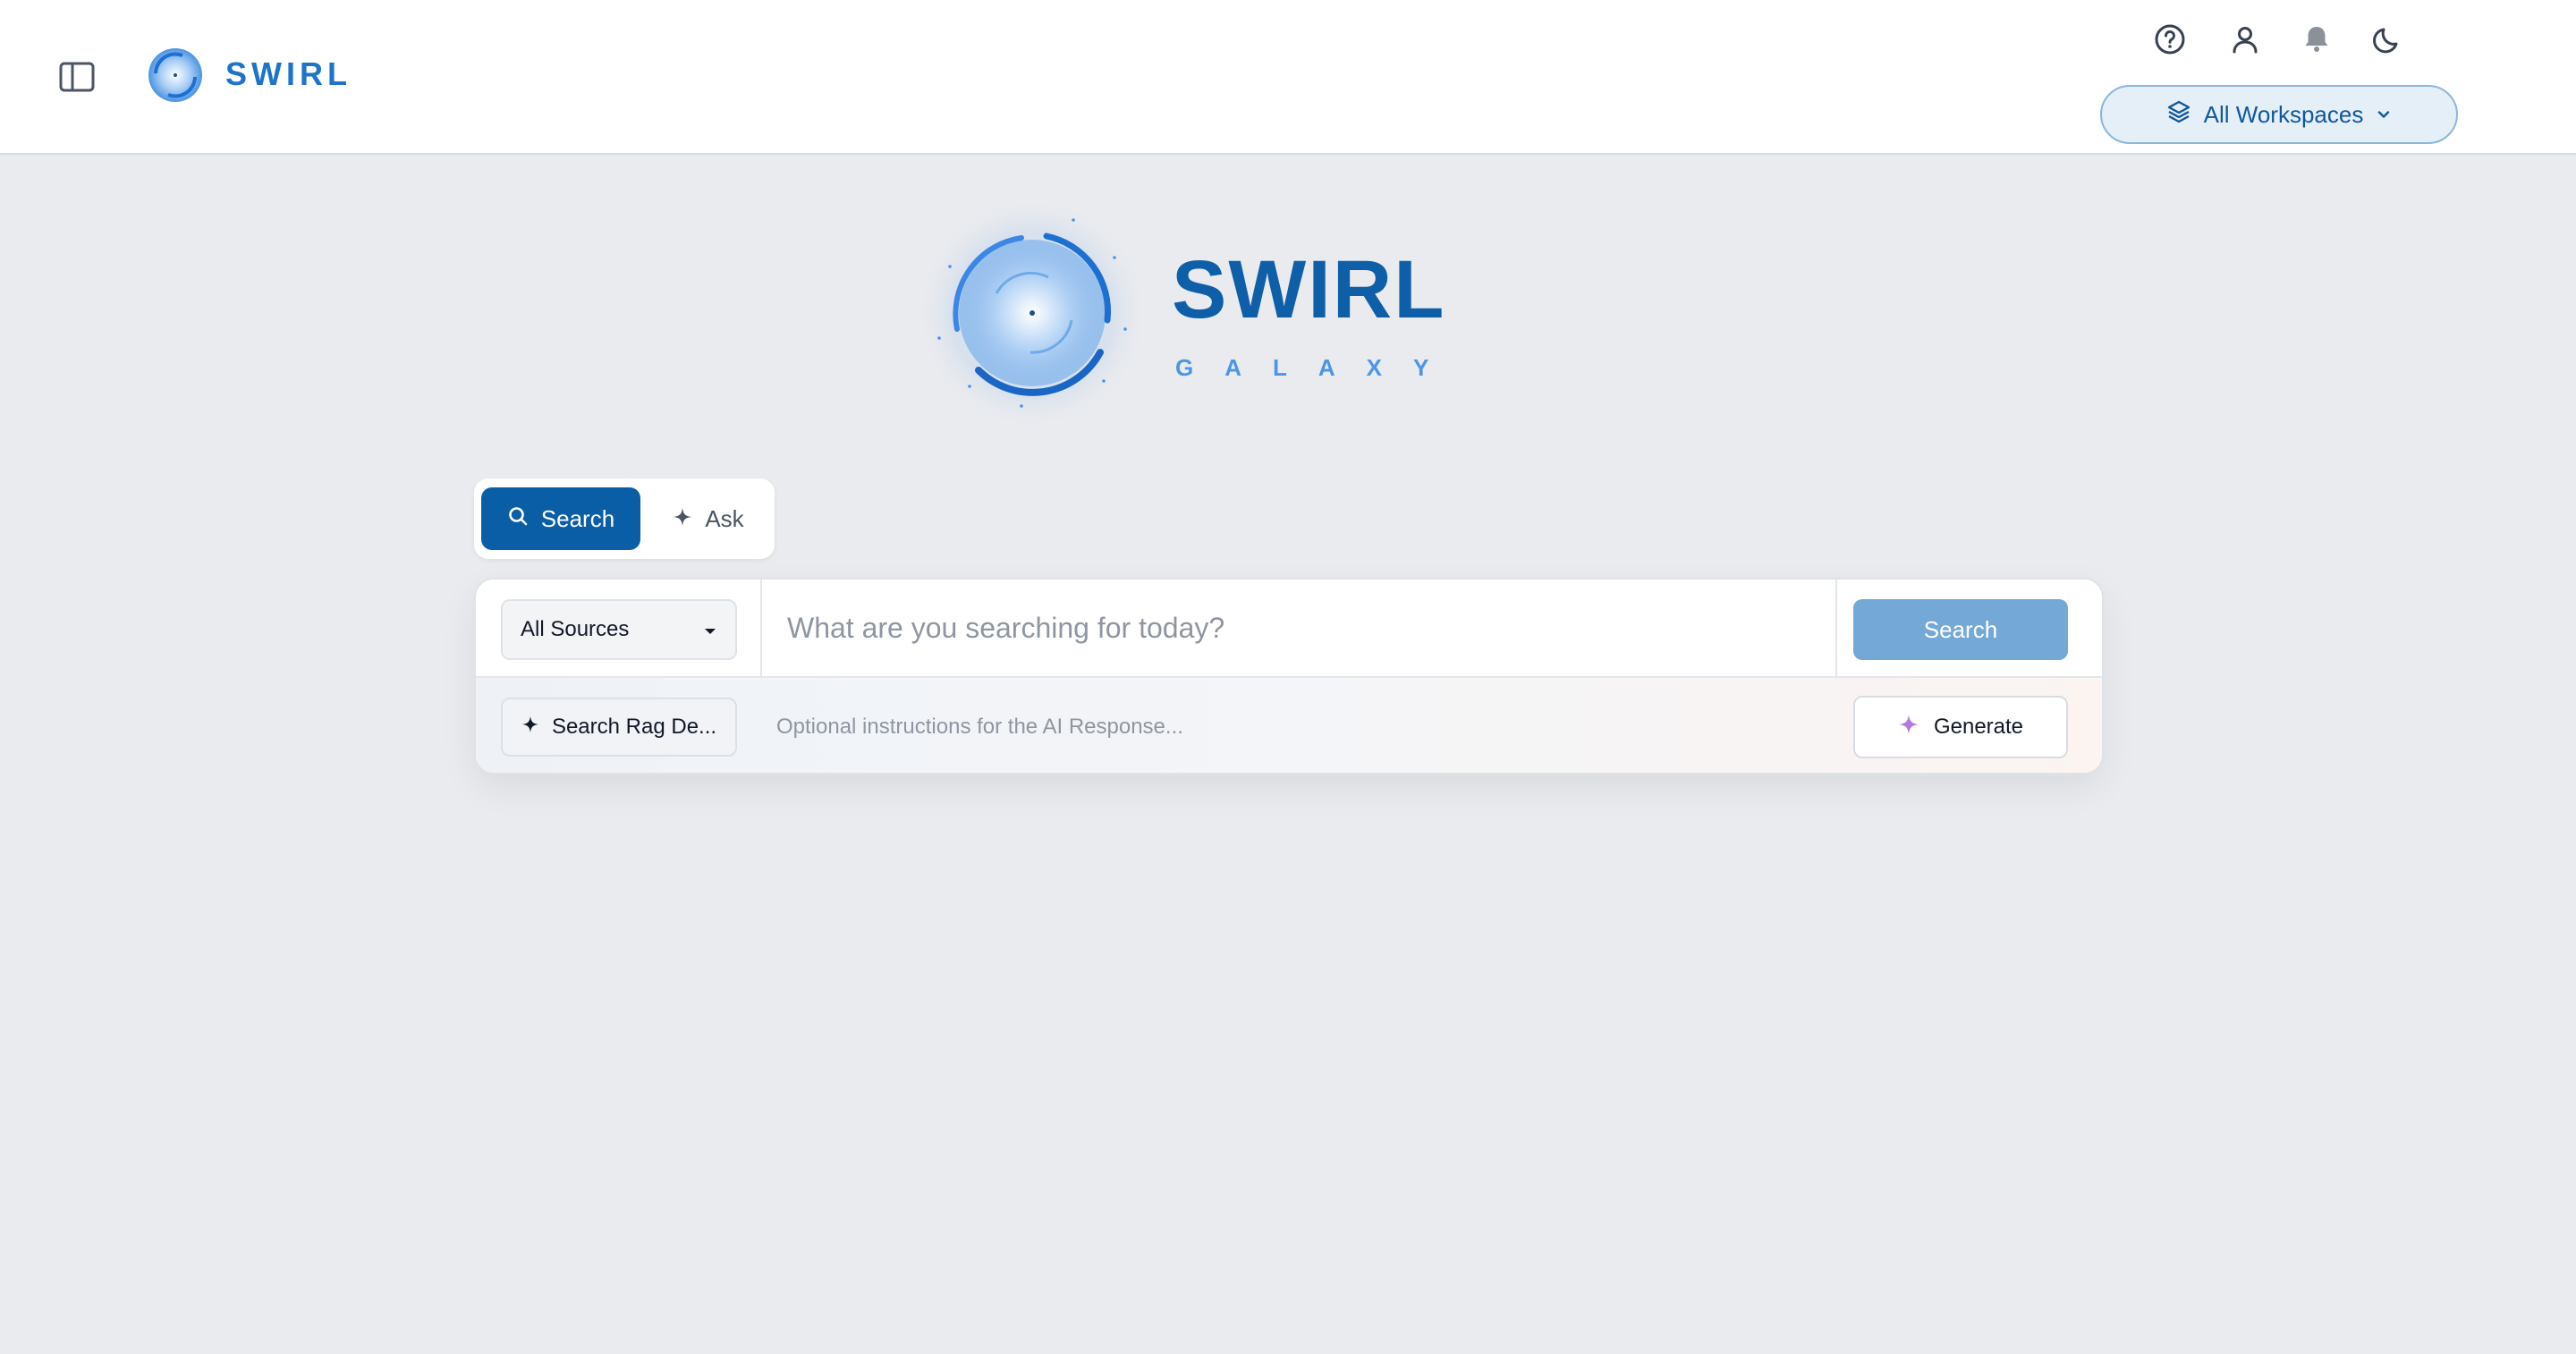 This screenshot has height=1354, width=2576. Describe the element at coordinates (1978, 727) in the screenshot. I see `generate-label: Generate` at that location.